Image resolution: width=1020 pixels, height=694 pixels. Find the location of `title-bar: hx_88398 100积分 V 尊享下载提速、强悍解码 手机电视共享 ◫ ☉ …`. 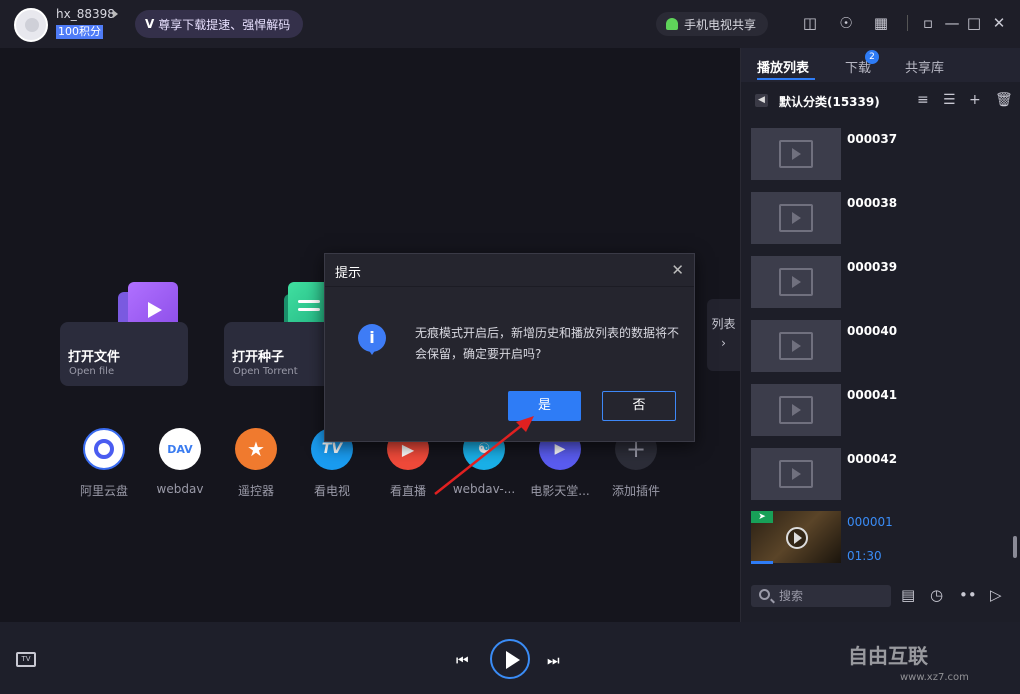

title-bar: hx_88398 100积分 V 尊享下载提速、强悍解码 手机电视共享 ◫ ☉ … is located at coordinates (510, 24).